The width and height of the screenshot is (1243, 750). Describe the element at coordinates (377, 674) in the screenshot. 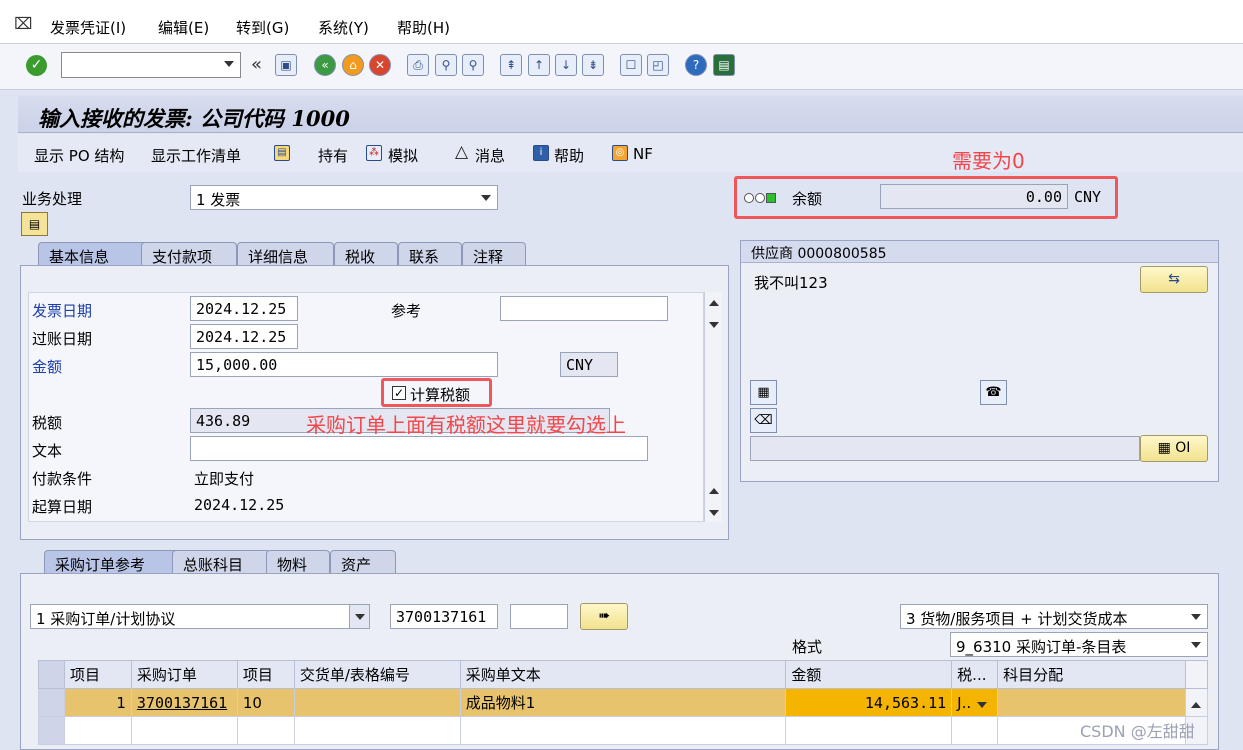

I see `column-header: 交货单/表格编号` at that location.